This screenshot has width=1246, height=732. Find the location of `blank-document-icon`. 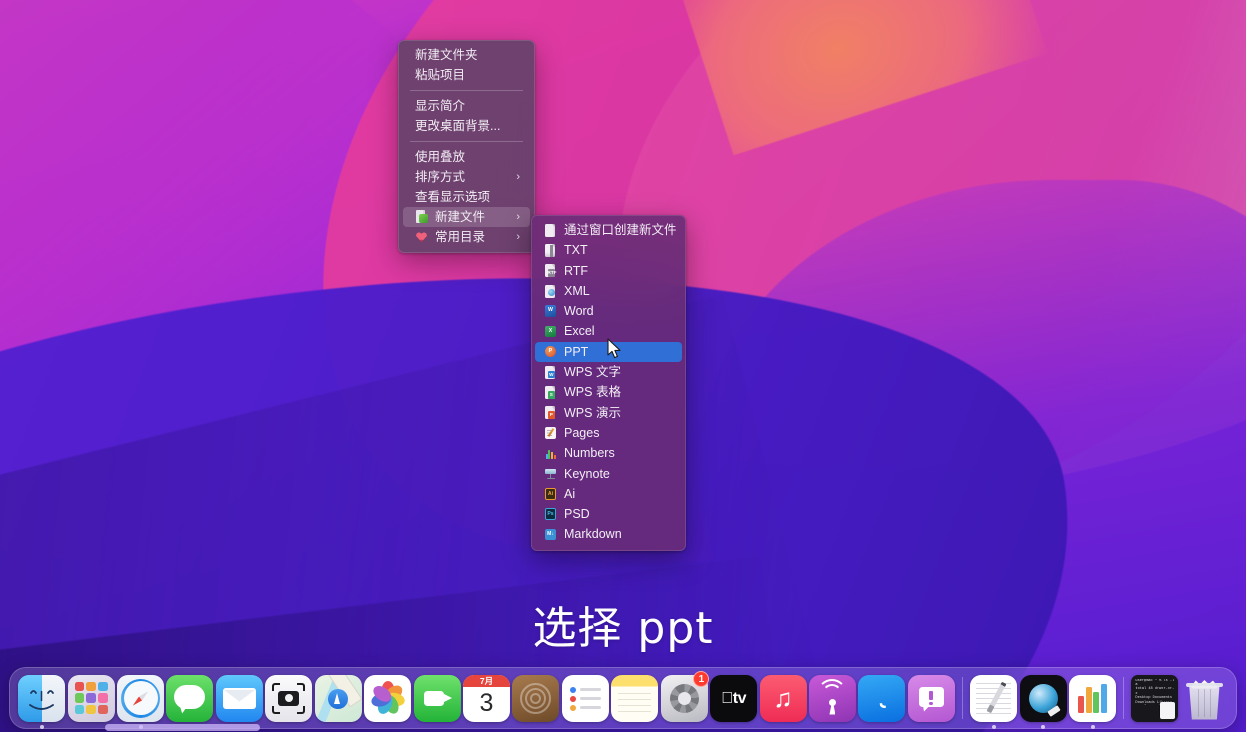

blank-document-icon is located at coordinates (550, 230).